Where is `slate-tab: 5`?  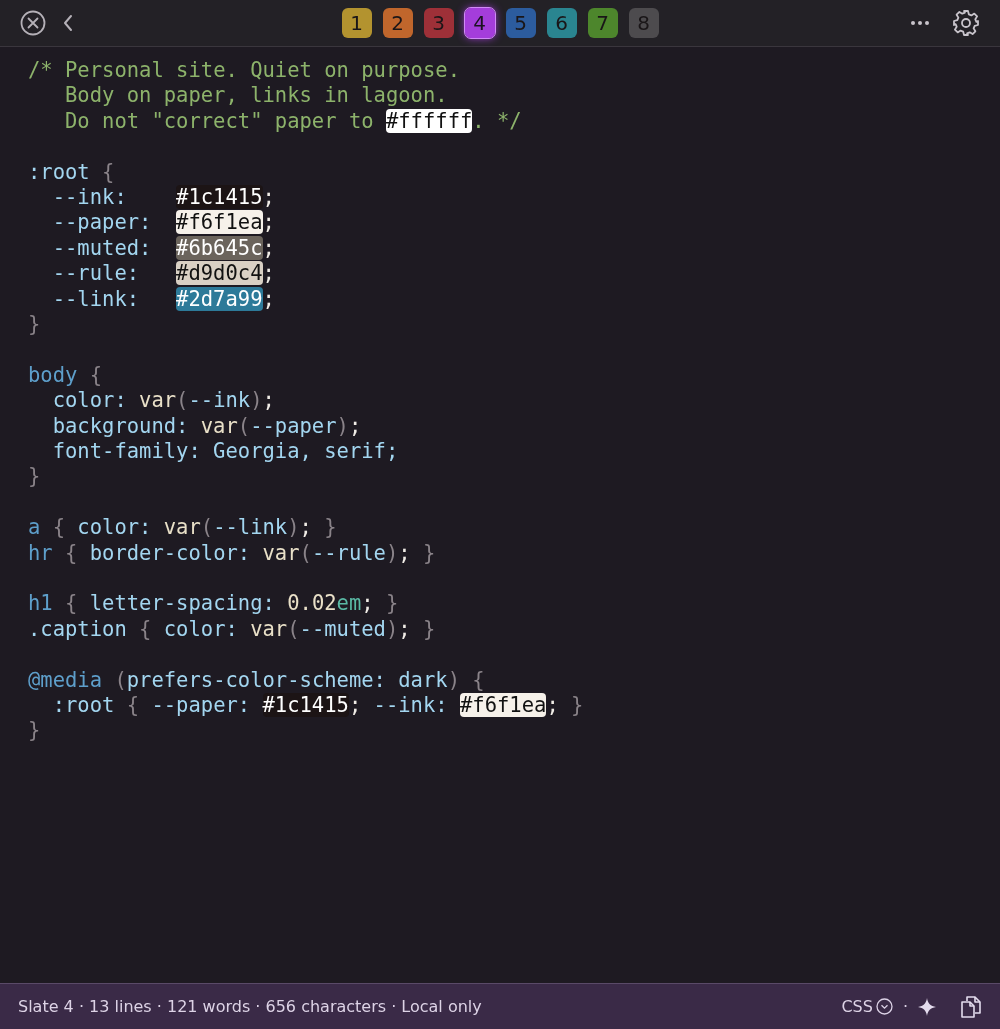
slate-tab: 5 is located at coordinates (520, 23).